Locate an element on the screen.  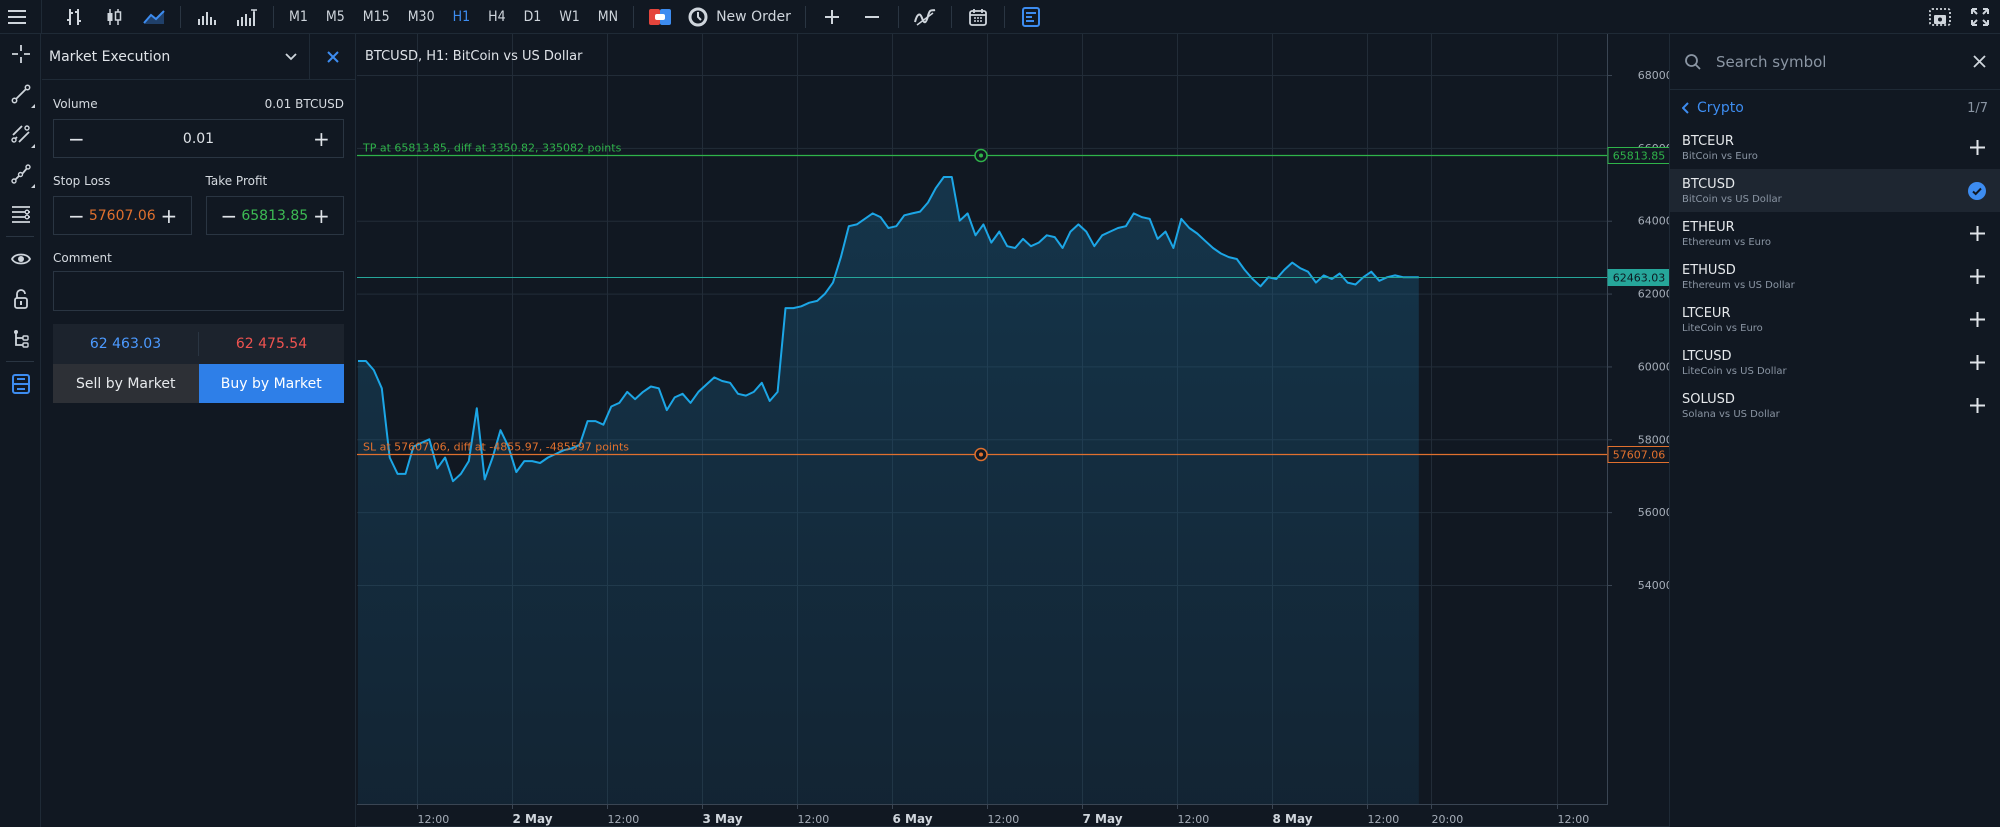
timeframe-h1: H1 is located at coordinates (462, 17).